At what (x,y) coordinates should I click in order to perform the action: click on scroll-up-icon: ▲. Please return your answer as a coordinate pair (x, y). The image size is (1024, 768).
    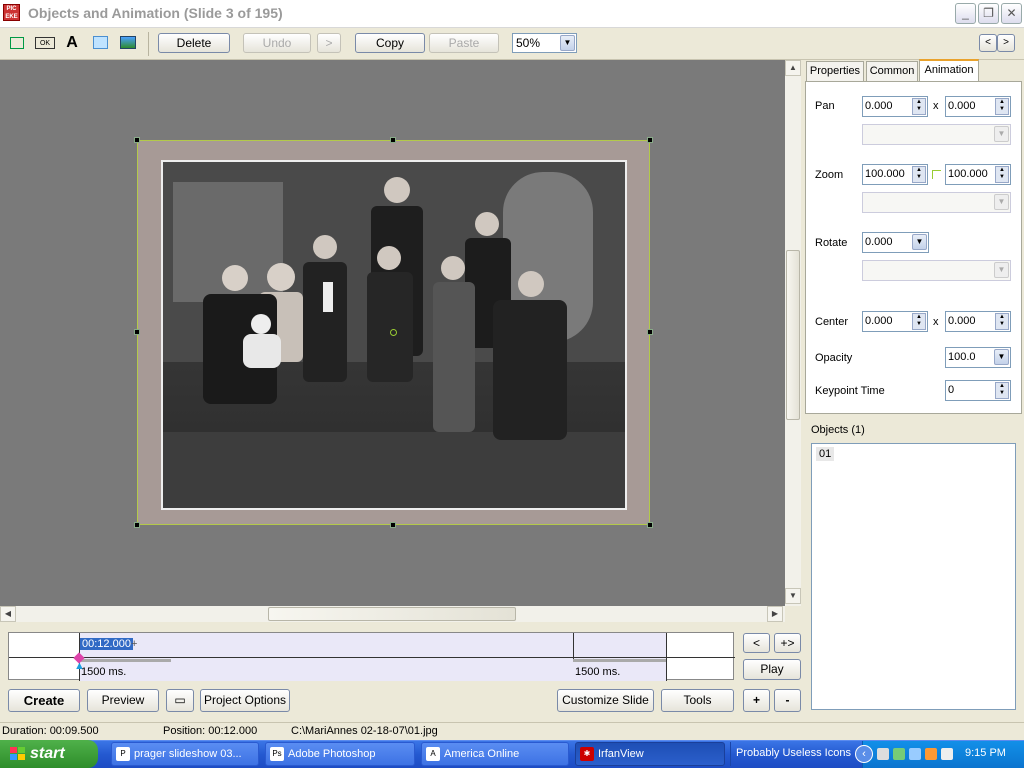
    Looking at the image, I should click on (793, 68).